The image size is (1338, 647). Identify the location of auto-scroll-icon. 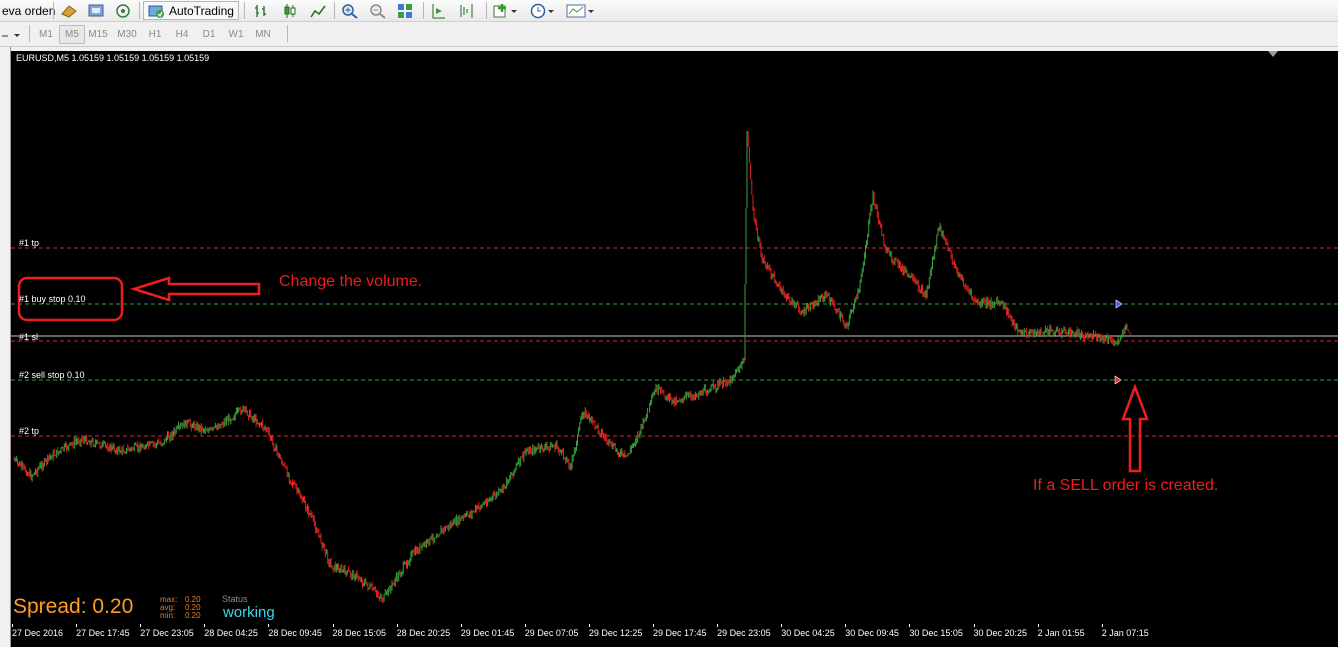
(438, 10).